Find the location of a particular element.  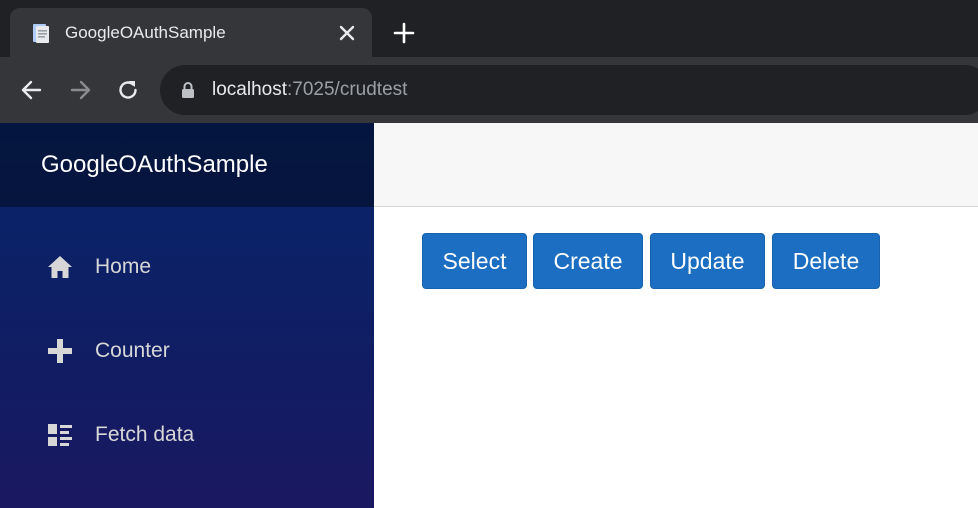

sidebar-item-home: Home is located at coordinates (187, 266).